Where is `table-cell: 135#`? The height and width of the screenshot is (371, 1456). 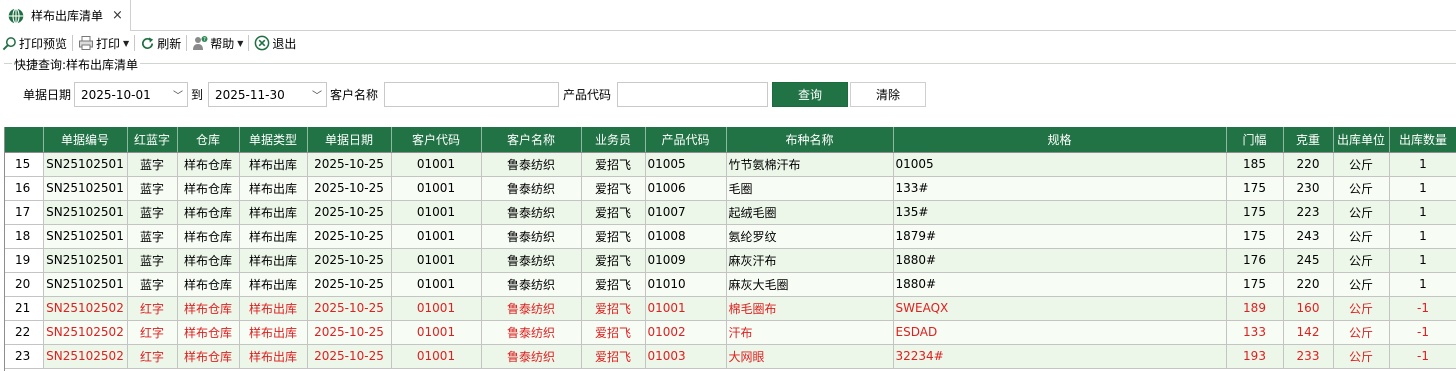
table-cell: 135# is located at coordinates (1060, 212).